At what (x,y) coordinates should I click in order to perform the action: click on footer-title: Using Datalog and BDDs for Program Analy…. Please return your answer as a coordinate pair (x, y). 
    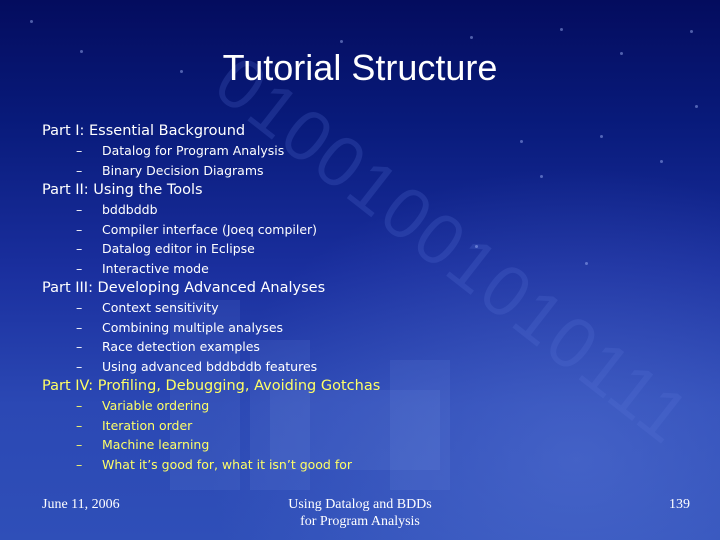
    Looking at the image, I should click on (360, 513).